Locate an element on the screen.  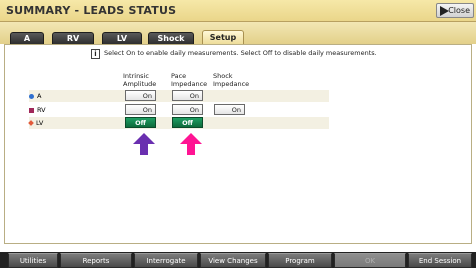
tab-a: A is located at coordinates (27, 38).